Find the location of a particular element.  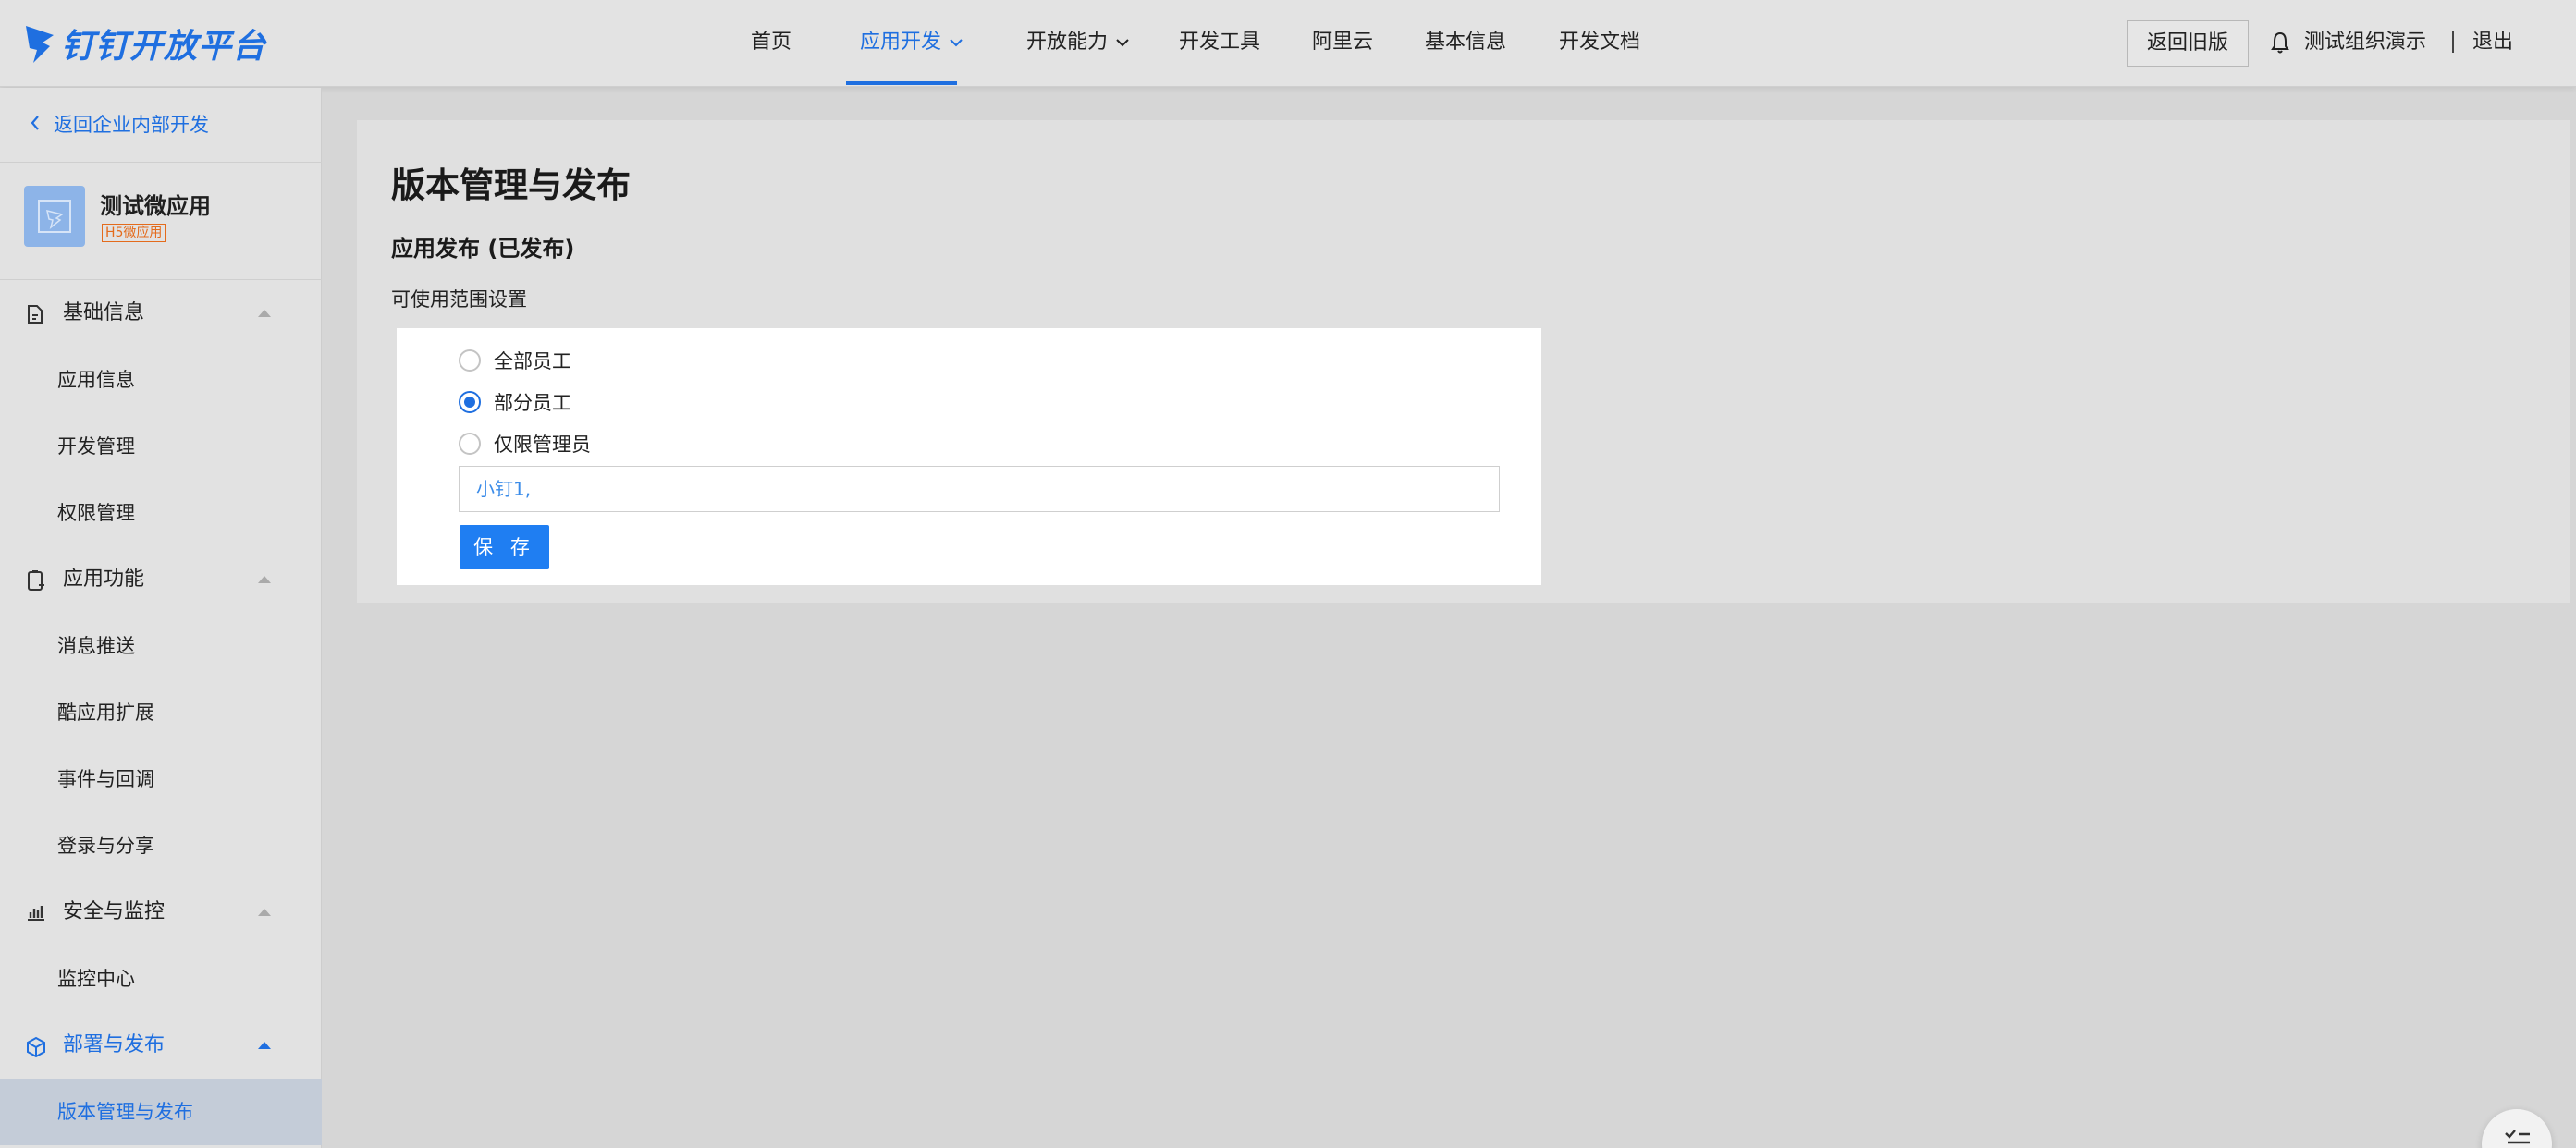

document-icon is located at coordinates (35, 314).